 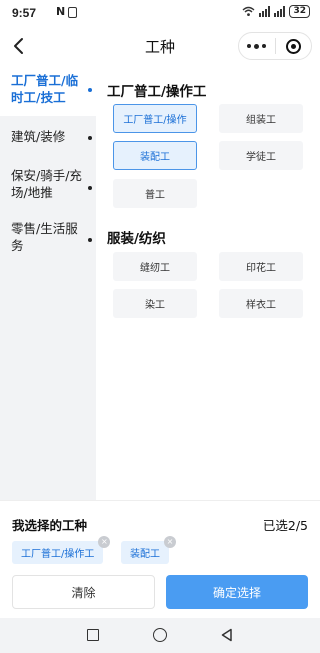 What do you see at coordinates (136, 239) in the screenshot?
I see `section-title: 服装/纺织` at bounding box center [136, 239].